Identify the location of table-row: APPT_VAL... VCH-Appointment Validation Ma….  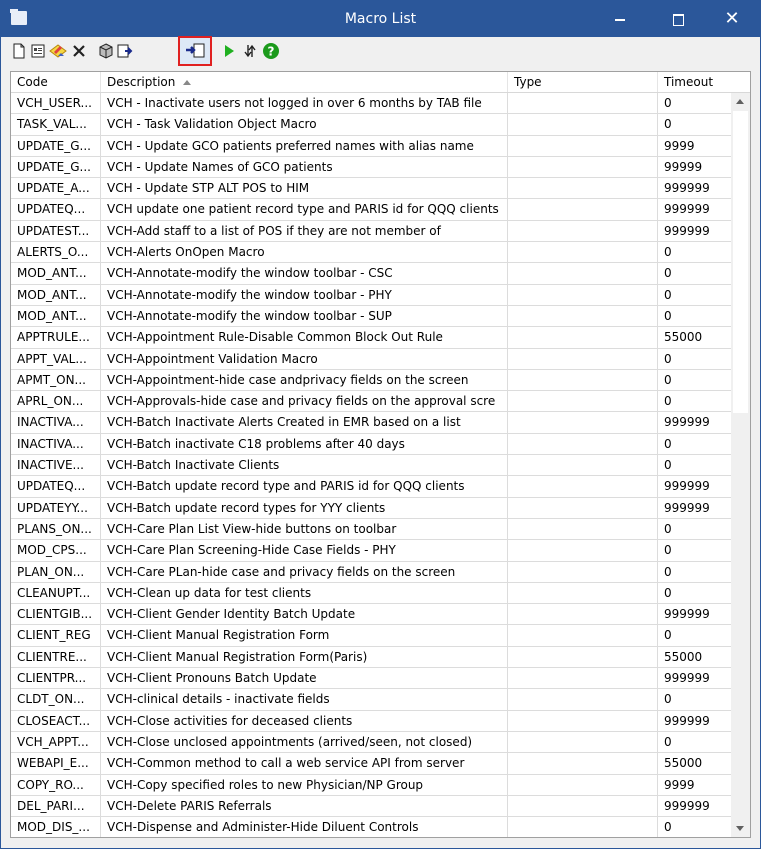
(371, 359).